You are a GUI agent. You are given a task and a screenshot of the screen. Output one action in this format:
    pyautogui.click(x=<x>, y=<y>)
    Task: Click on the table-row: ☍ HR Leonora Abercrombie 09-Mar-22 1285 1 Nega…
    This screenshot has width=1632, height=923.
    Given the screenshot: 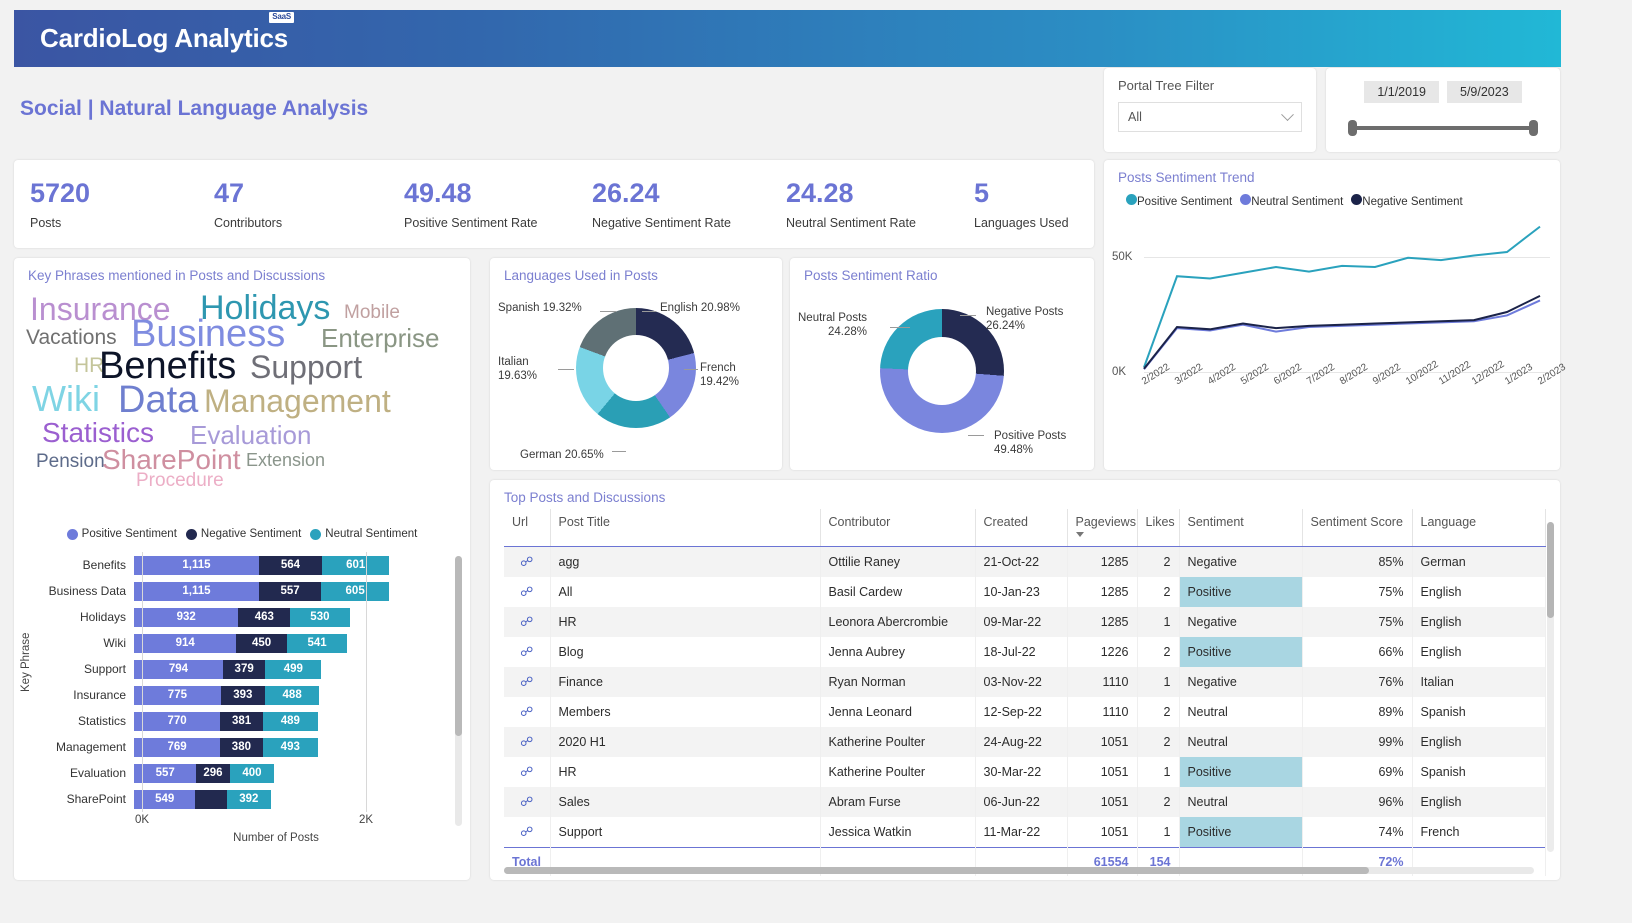 What is the action you would take?
    pyautogui.click(x=1025, y=622)
    